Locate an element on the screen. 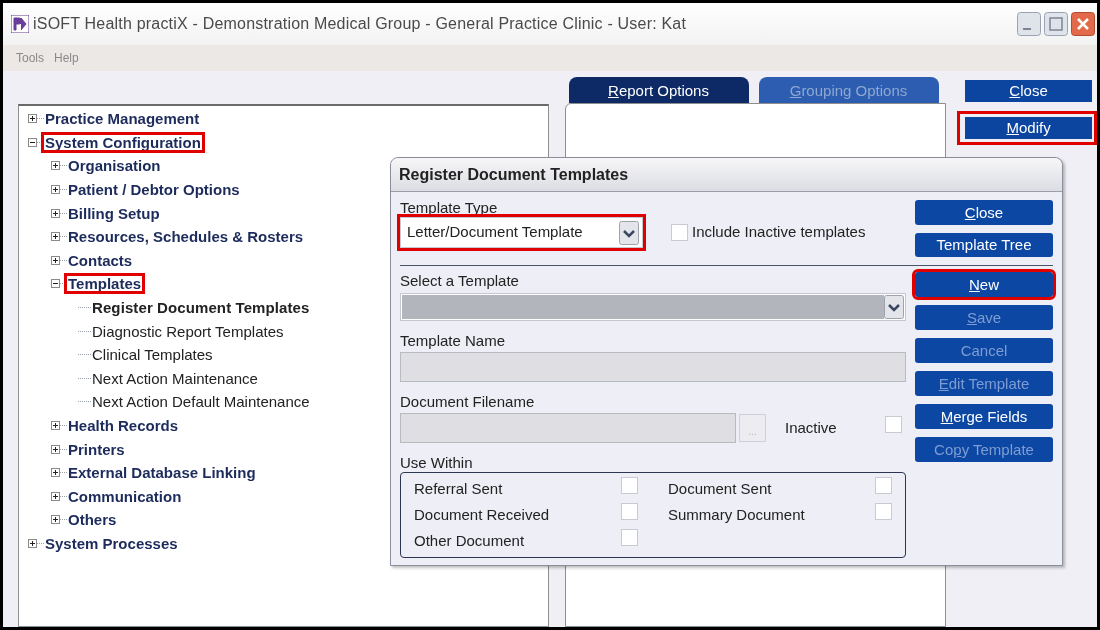 This screenshot has height=630, width=1100. tree-item: Others is located at coordinates (92, 520).